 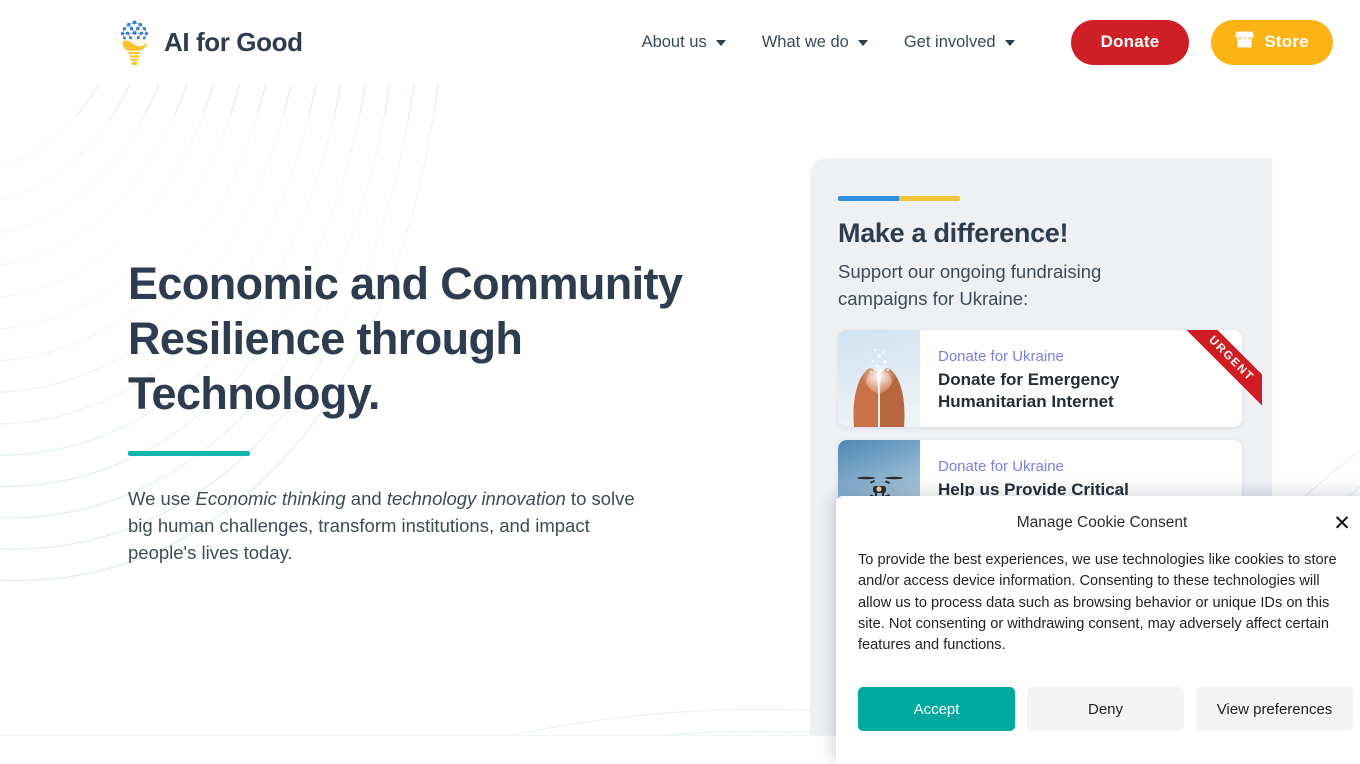 I want to click on hero-desc-emphasis-1: Economic thinking, so click(x=270, y=498).